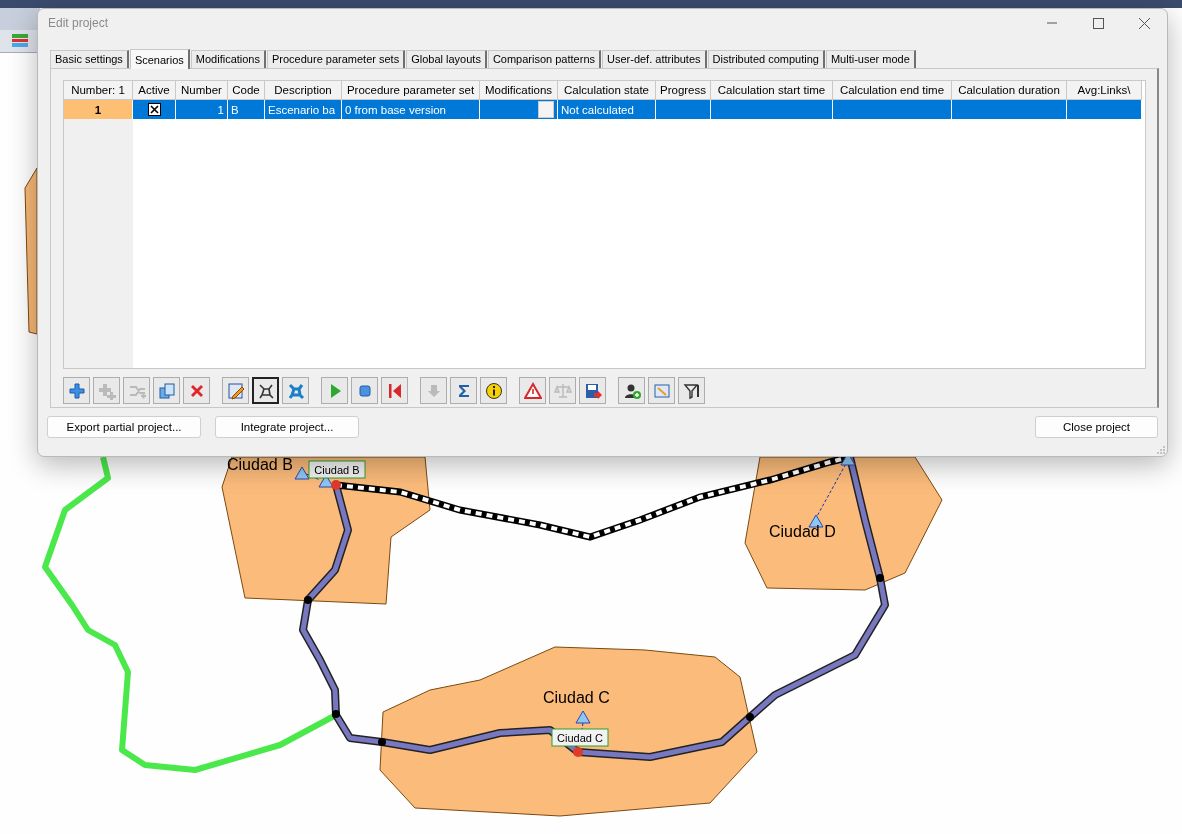 The height and width of the screenshot is (834, 1182). I want to click on tab: Scenarios, so click(159, 59).